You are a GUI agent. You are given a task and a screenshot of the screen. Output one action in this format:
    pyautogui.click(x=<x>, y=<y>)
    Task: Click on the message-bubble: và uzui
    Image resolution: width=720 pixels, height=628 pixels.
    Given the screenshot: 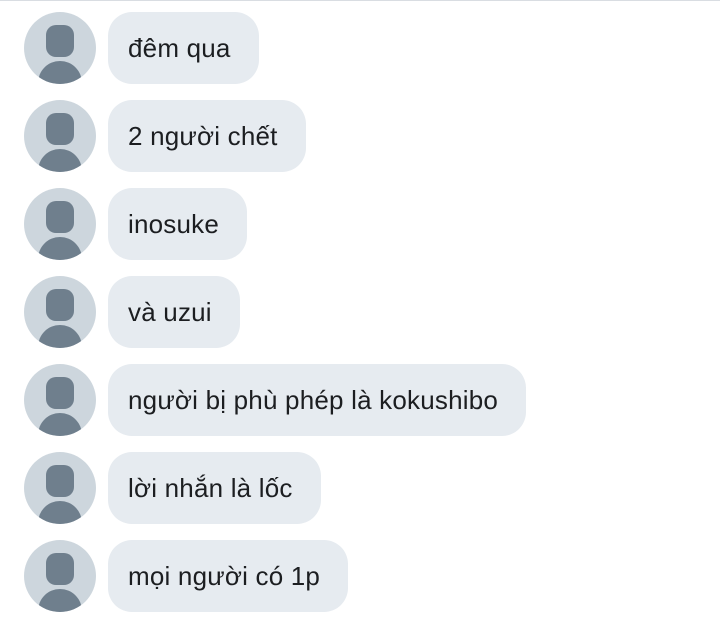 What is the action you would take?
    pyautogui.click(x=174, y=312)
    